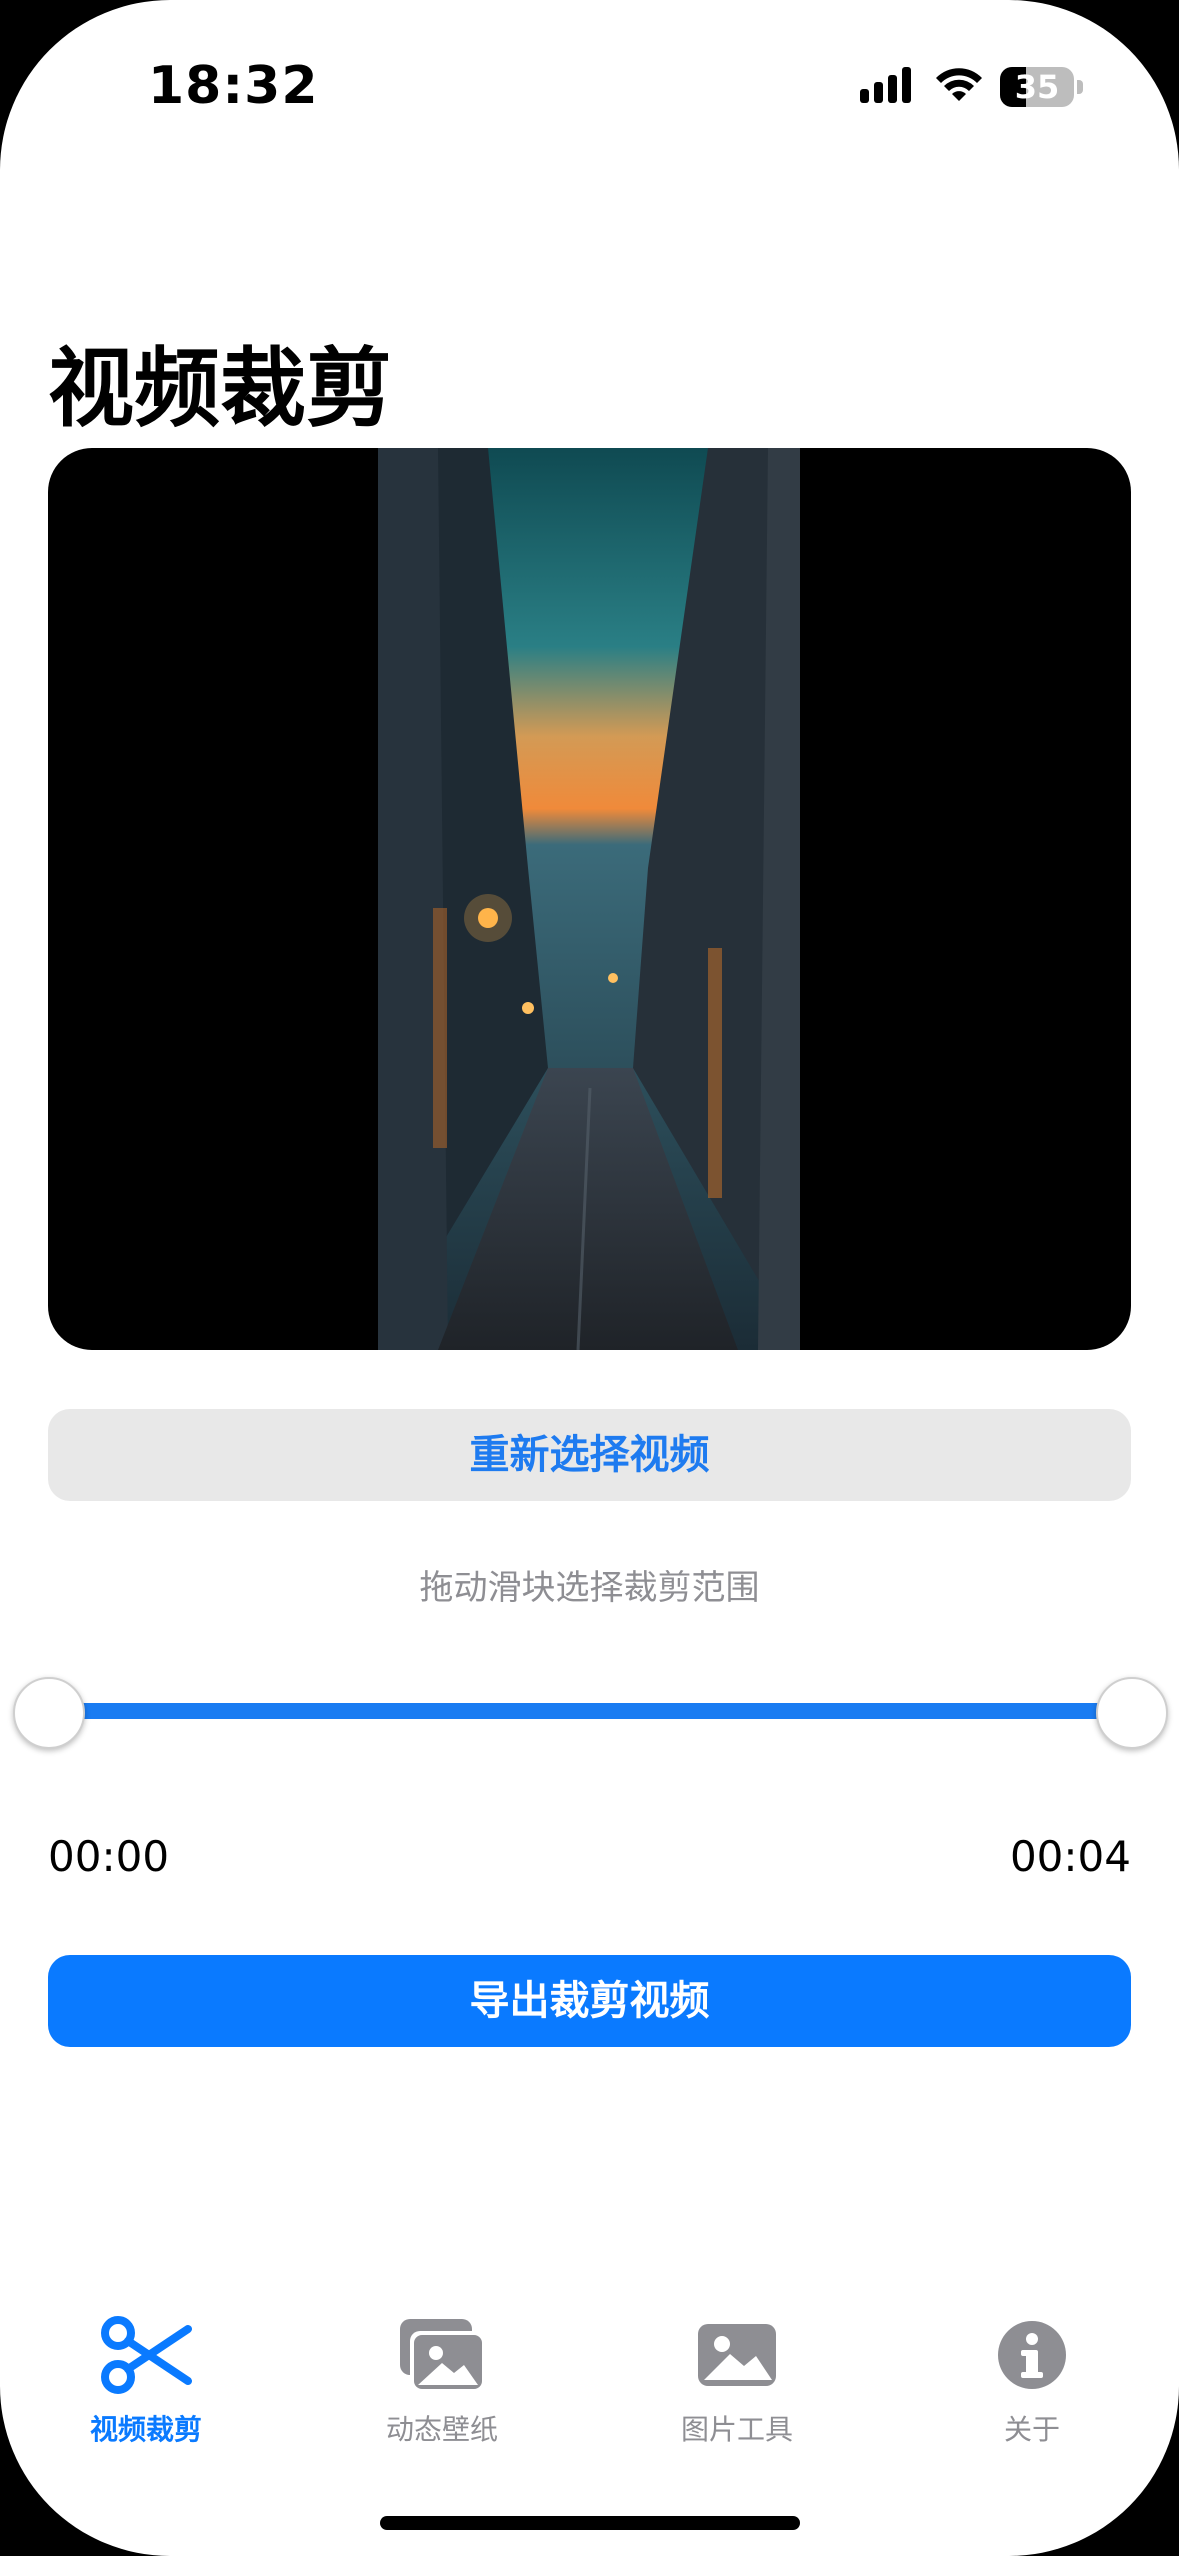  Describe the element at coordinates (589, 2001) in the screenshot. I see `export-trimmed-video-button: 导出裁剪视频` at that location.